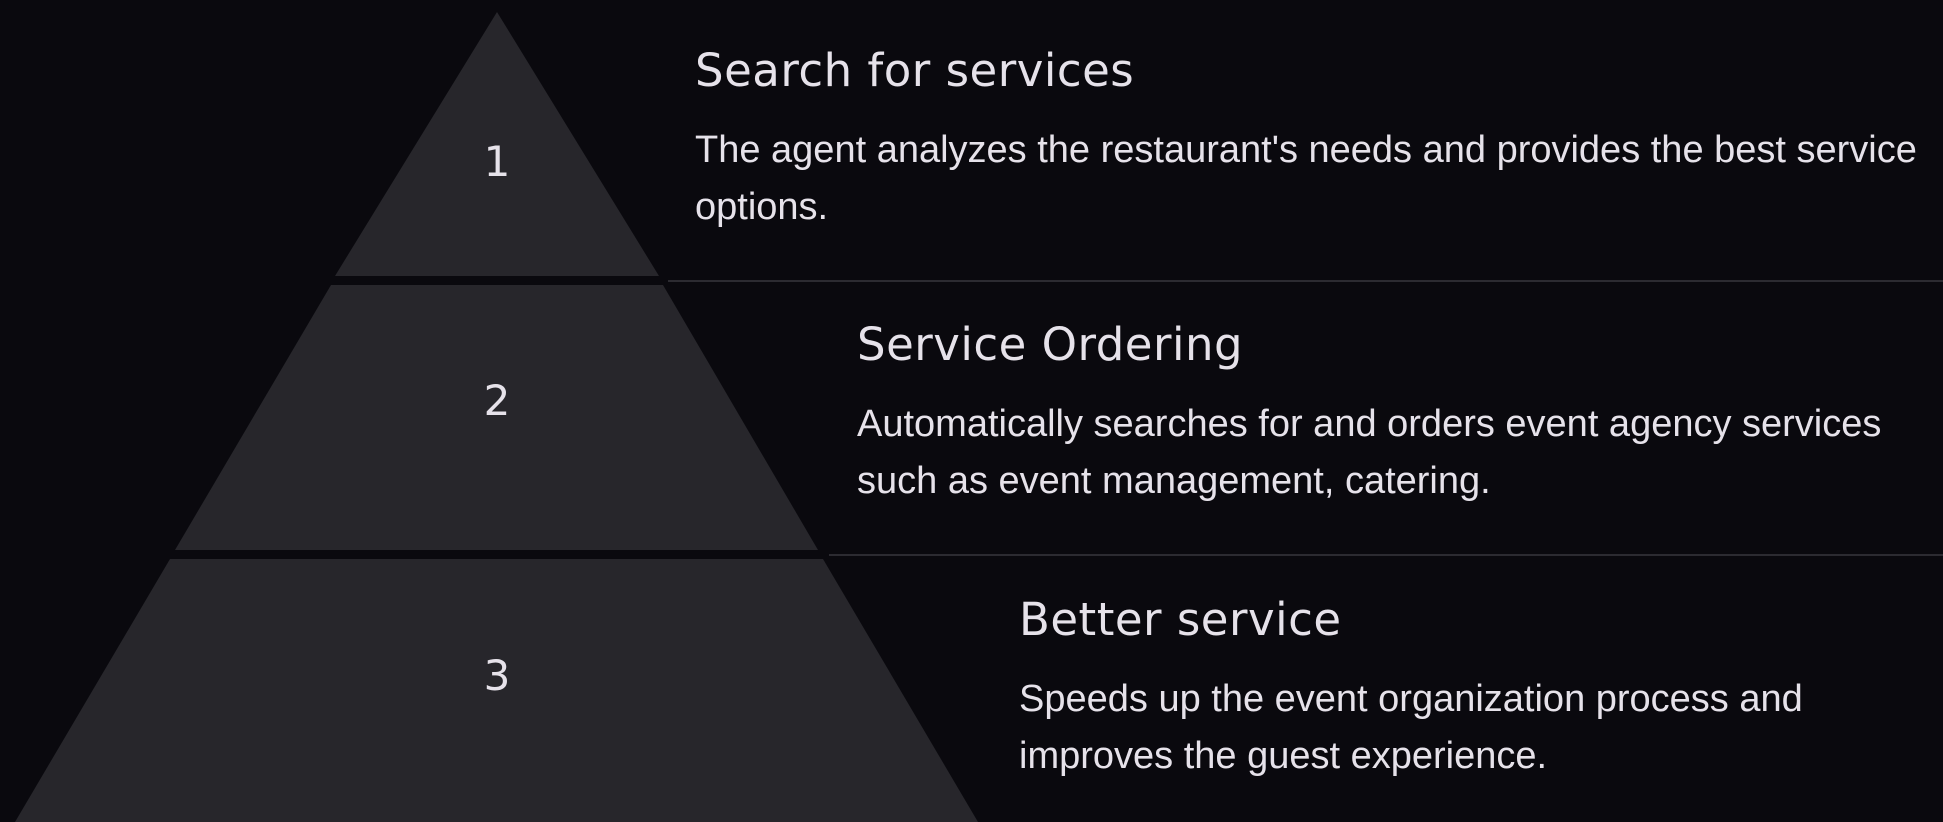 This screenshot has height=822, width=1943. I want to click on step-2-title: Service Ordering, so click(1050, 344).